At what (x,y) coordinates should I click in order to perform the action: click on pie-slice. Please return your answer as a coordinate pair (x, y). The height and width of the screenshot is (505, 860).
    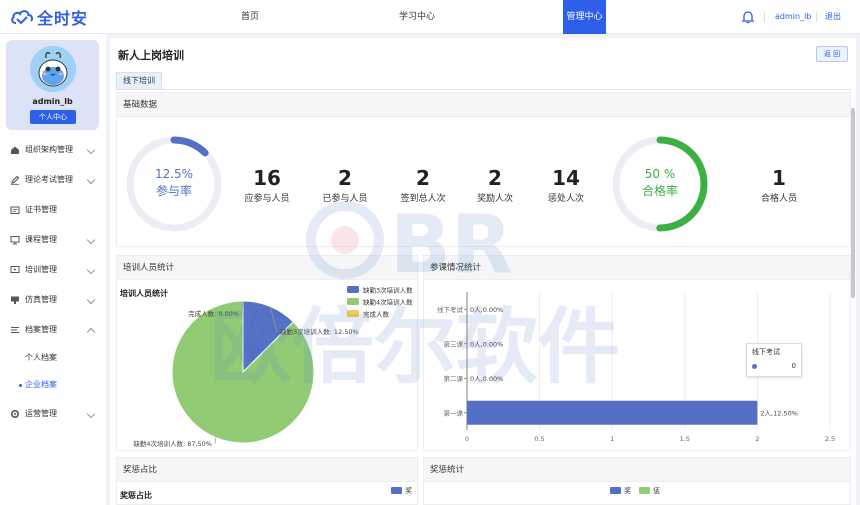
    Looking at the image, I should click on (243, 372).